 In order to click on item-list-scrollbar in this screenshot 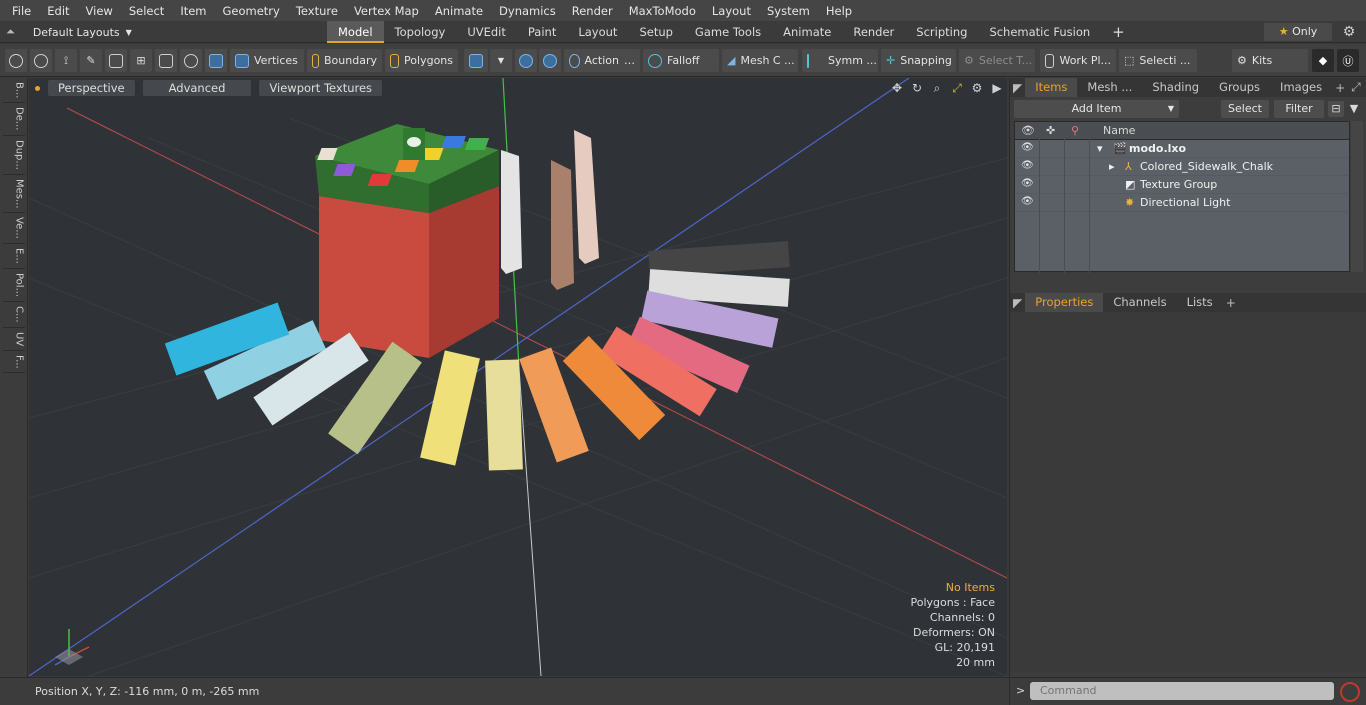, I will do `click(1357, 196)`.